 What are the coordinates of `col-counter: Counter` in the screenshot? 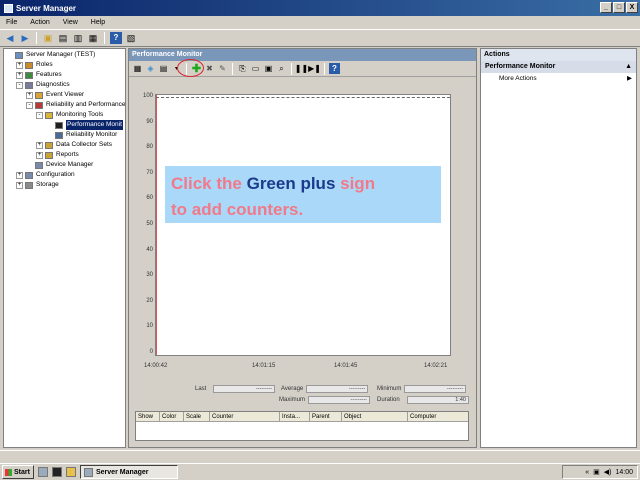 It's located at (245, 416).